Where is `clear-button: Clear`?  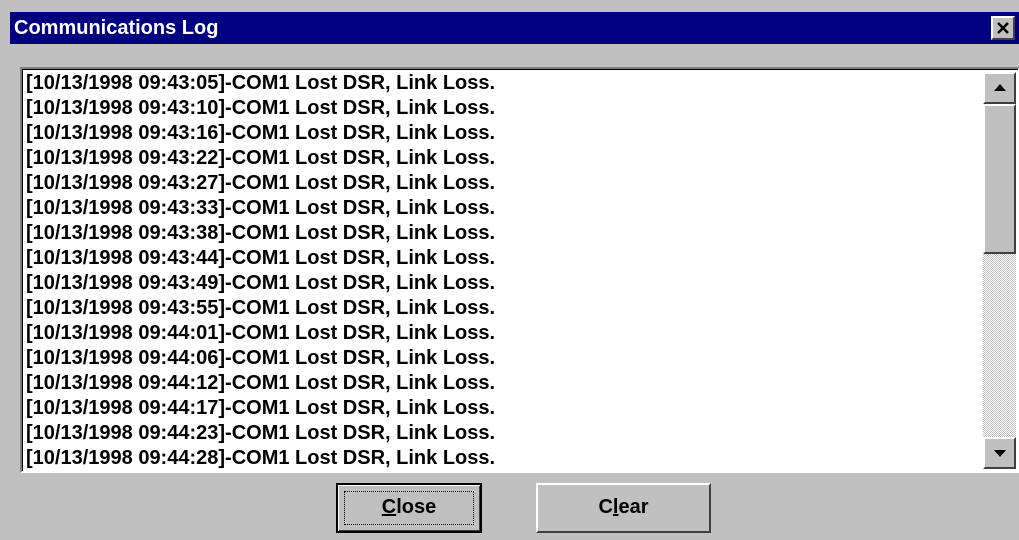 clear-button: Clear is located at coordinates (623, 508).